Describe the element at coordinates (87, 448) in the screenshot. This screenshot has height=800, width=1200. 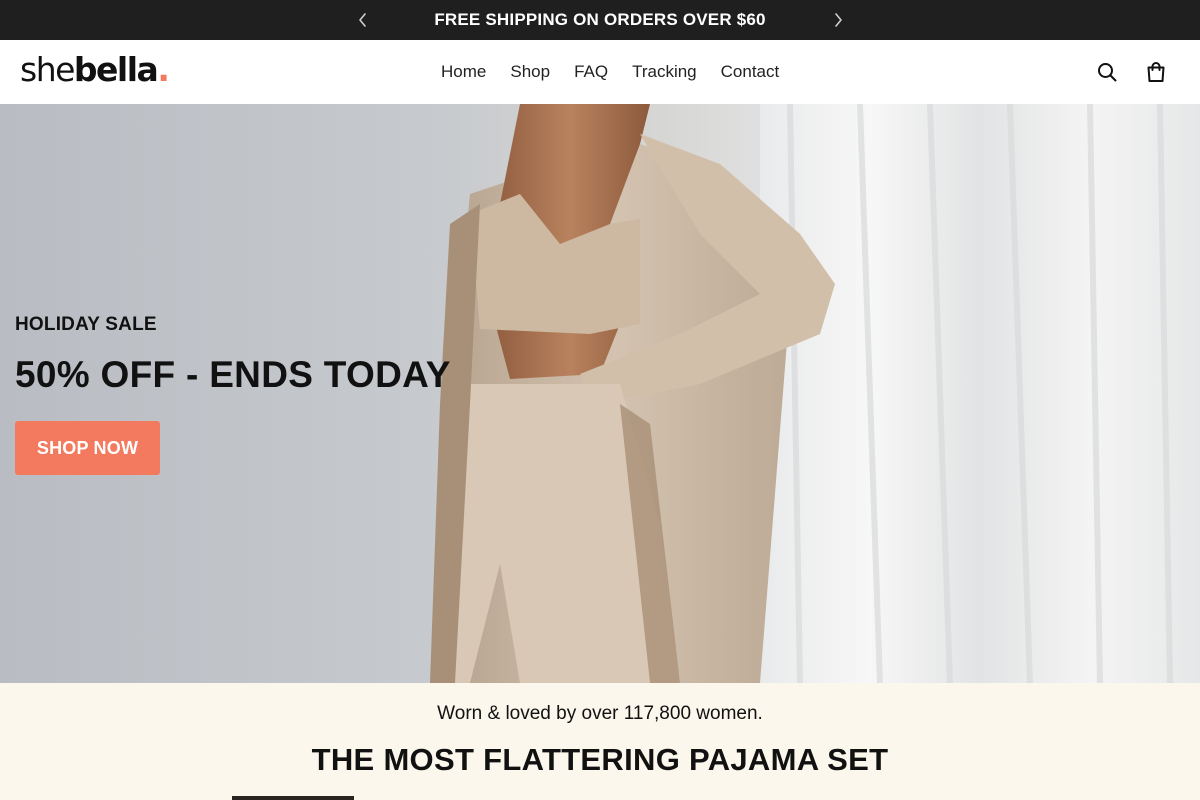
I see `shop-now-button: SHOP NOW` at that location.